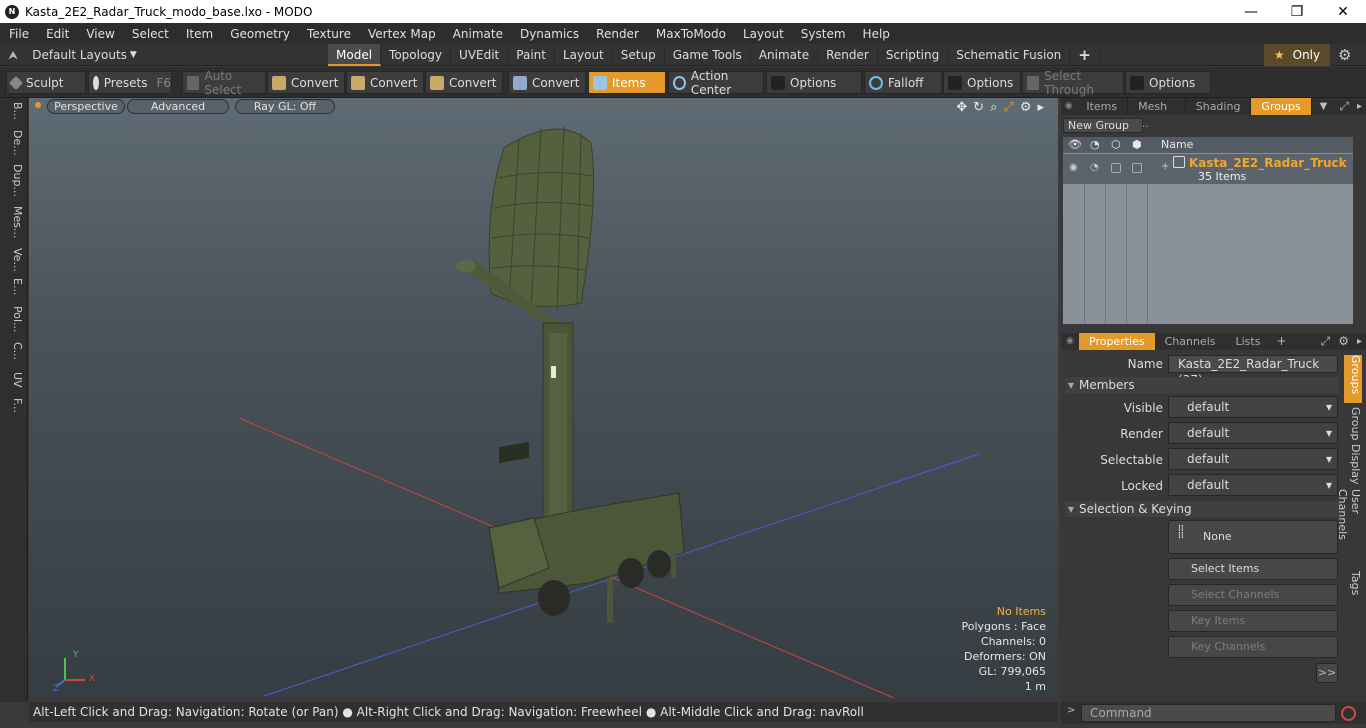  Describe the element at coordinates (1116, 144) in the screenshot. I see `select-cube-icon: ⬡` at that location.